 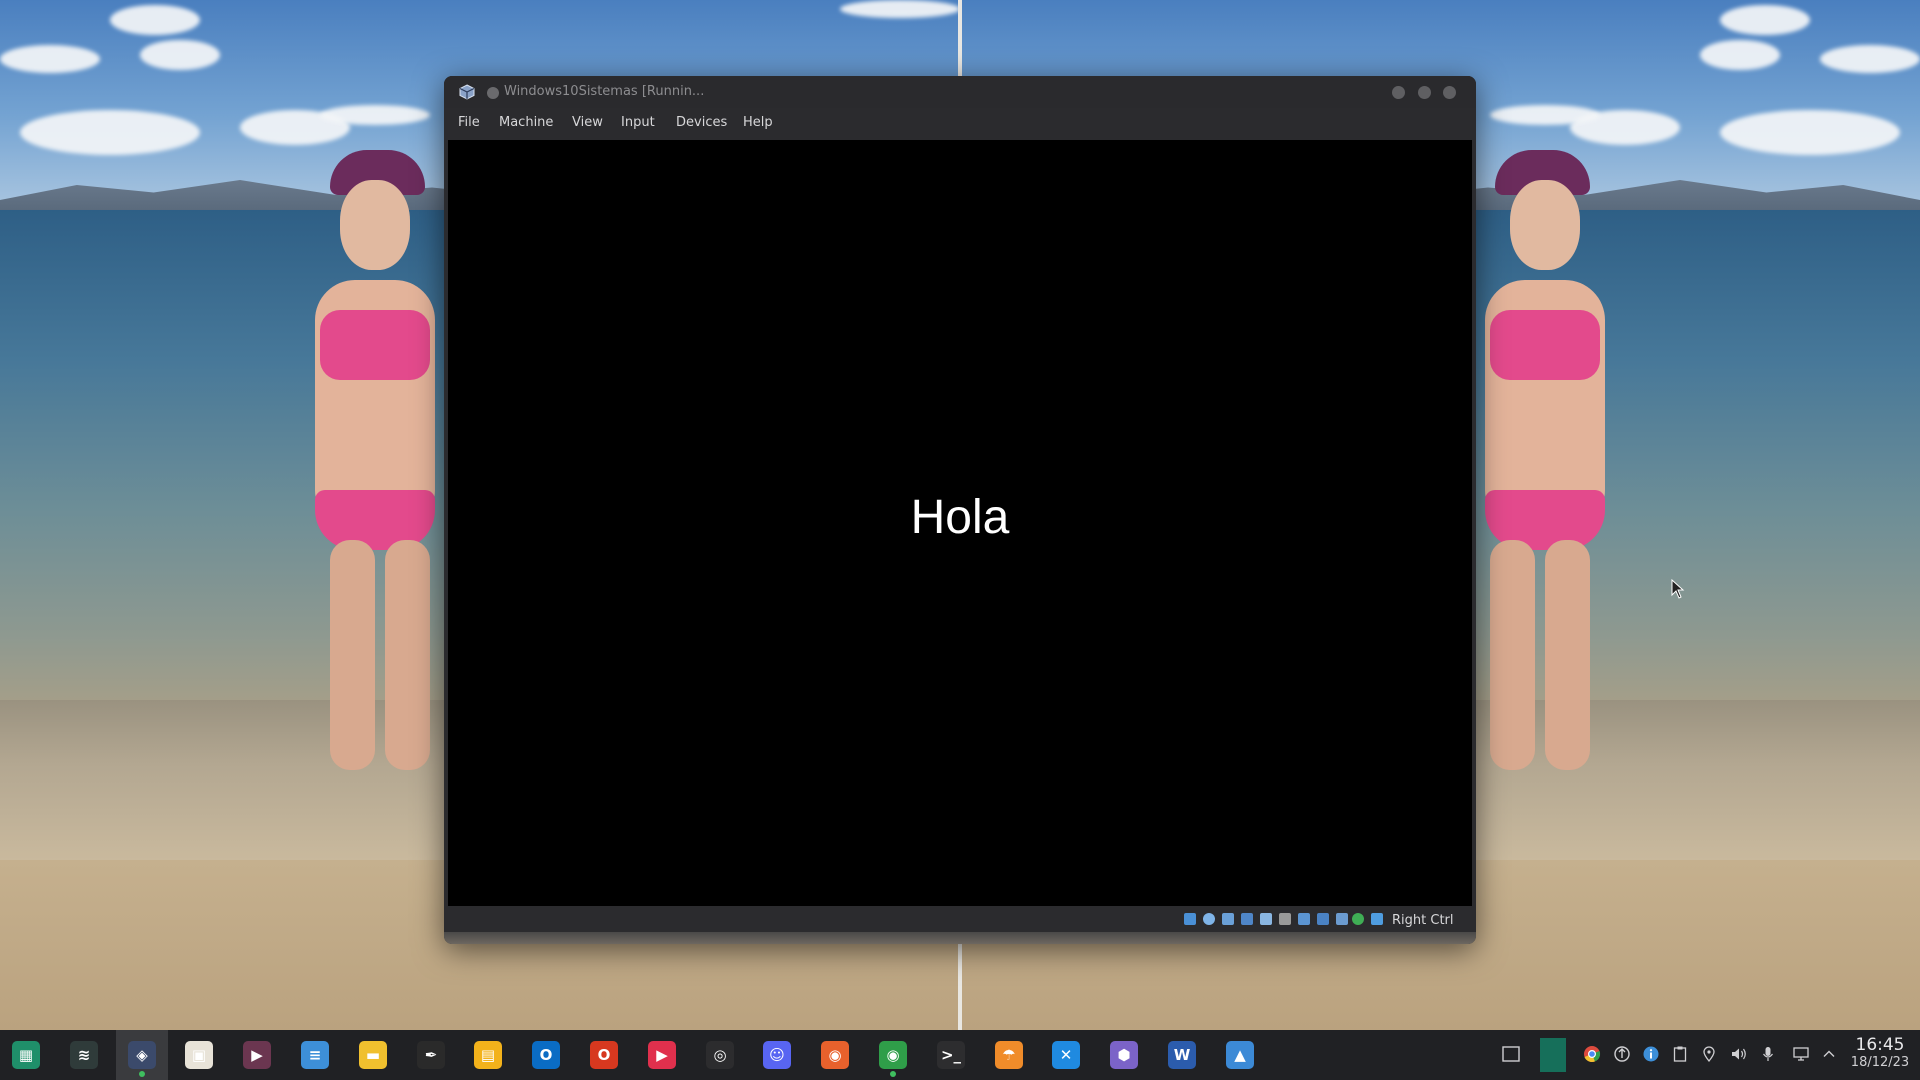 I want to click on info-icon, so click(x=1651, y=1054).